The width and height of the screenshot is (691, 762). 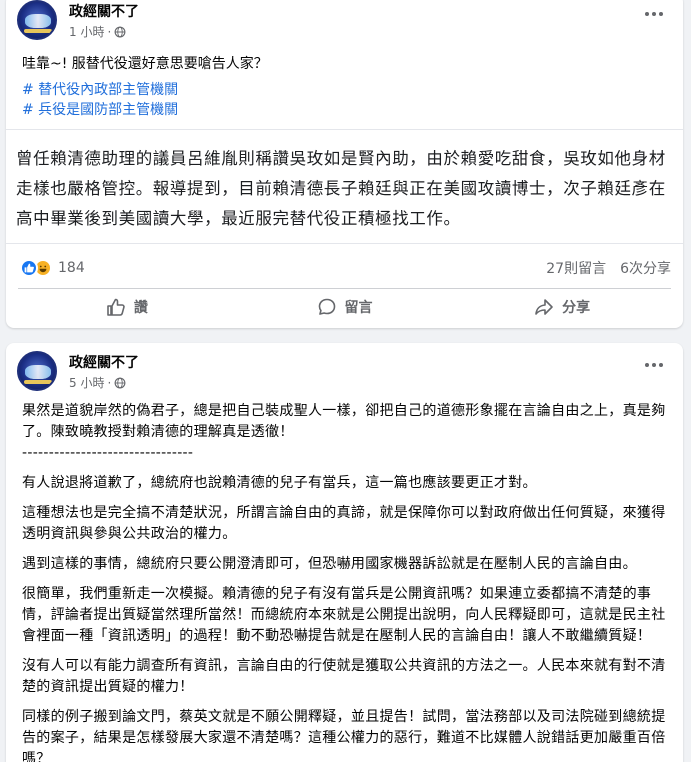 What do you see at coordinates (344, 110) in the screenshot?
I see `hashtag-link: # 兵役是國防部主管機關` at bounding box center [344, 110].